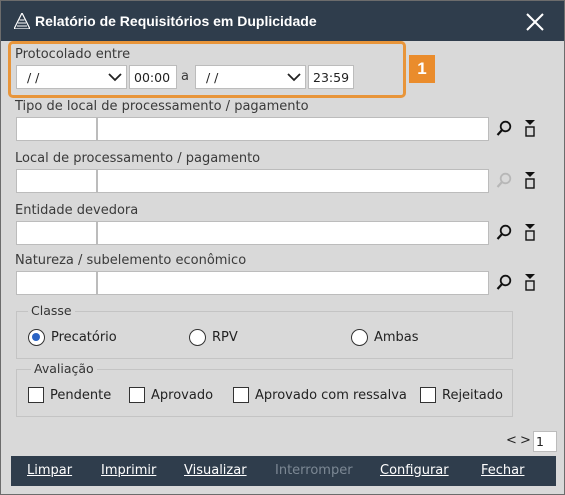 This screenshot has width=565, height=495. Describe the element at coordinates (138, 158) in the screenshot. I see `local-label: Local de processamento / pagamento` at that location.